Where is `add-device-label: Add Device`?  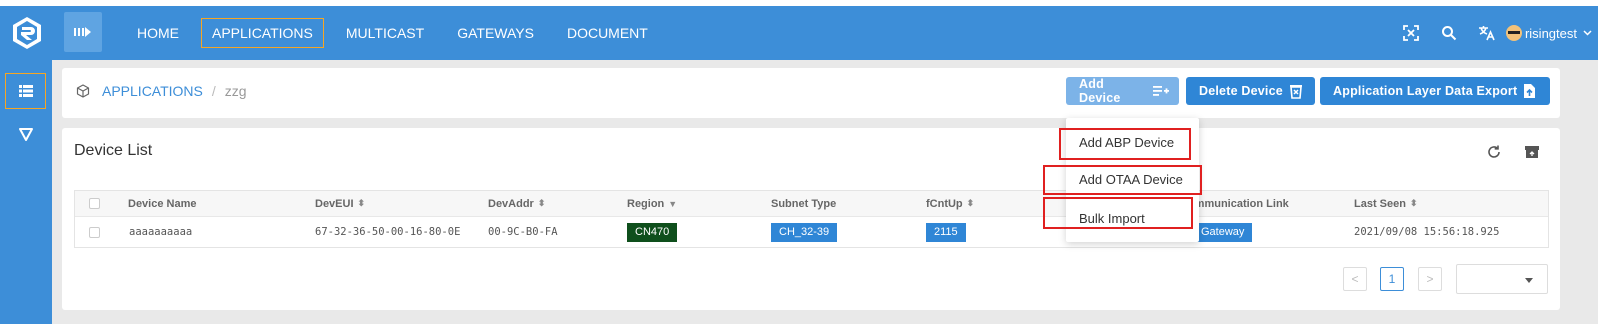
add-device-label: Add Device is located at coordinates (1100, 91).